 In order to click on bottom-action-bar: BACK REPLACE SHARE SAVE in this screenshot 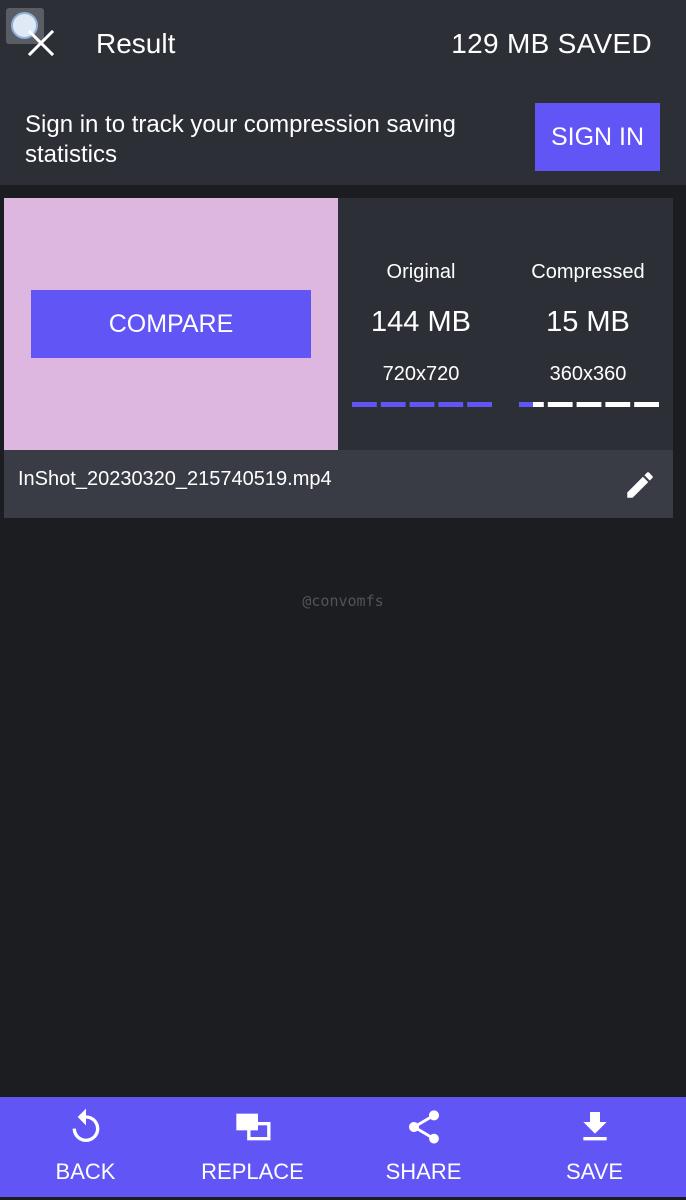, I will do `click(343, 1147)`.